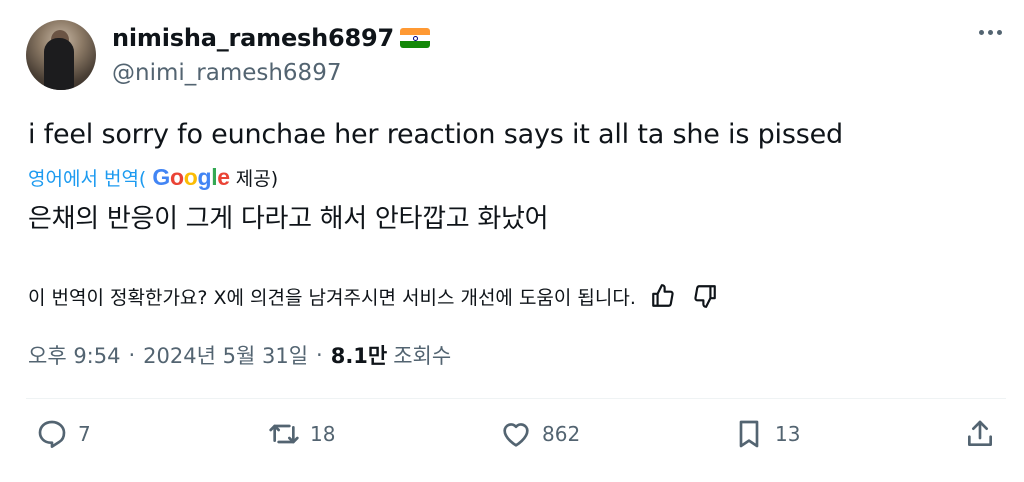  I want to click on like-count: 862, so click(561, 434).